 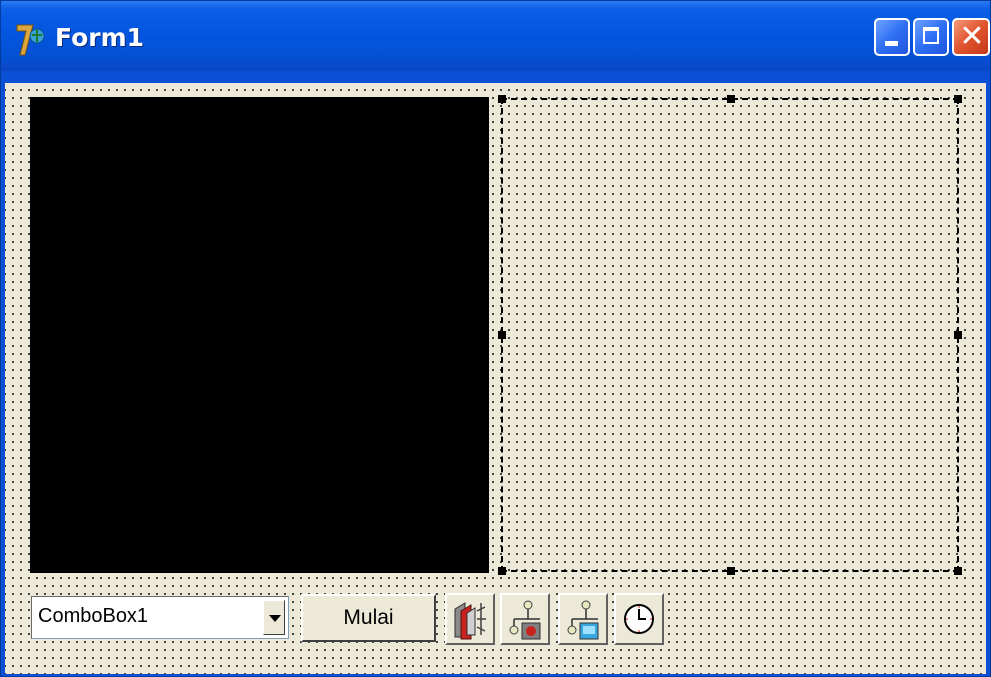 I want to click on start-button-label: Mulai, so click(x=368, y=617).